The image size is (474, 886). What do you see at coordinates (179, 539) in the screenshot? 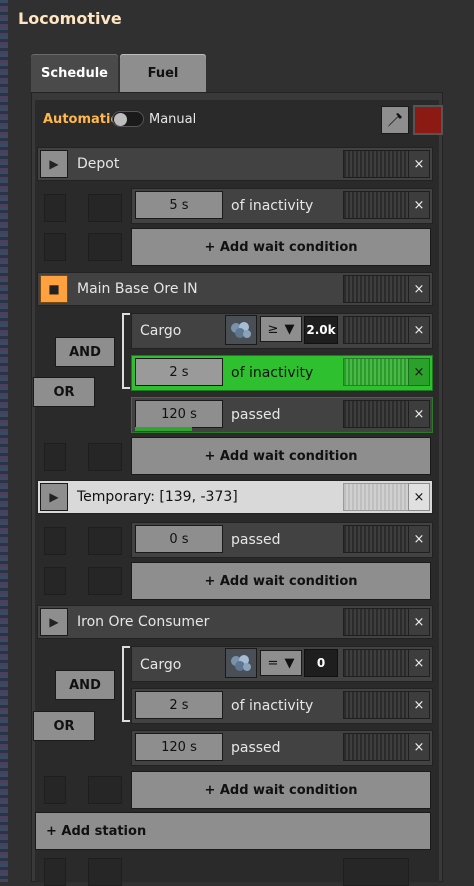
I see `condition-value-button: 0 s` at bounding box center [179, 539].